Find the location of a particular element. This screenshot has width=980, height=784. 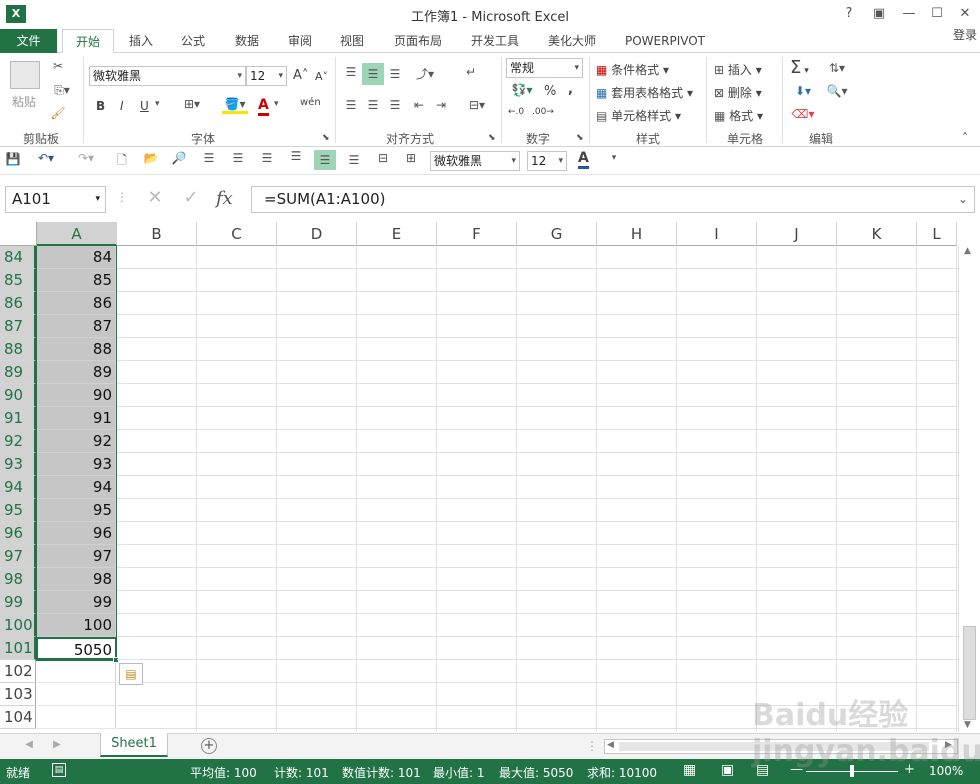

cell-a: 85 is located at coordinates (76, 280).